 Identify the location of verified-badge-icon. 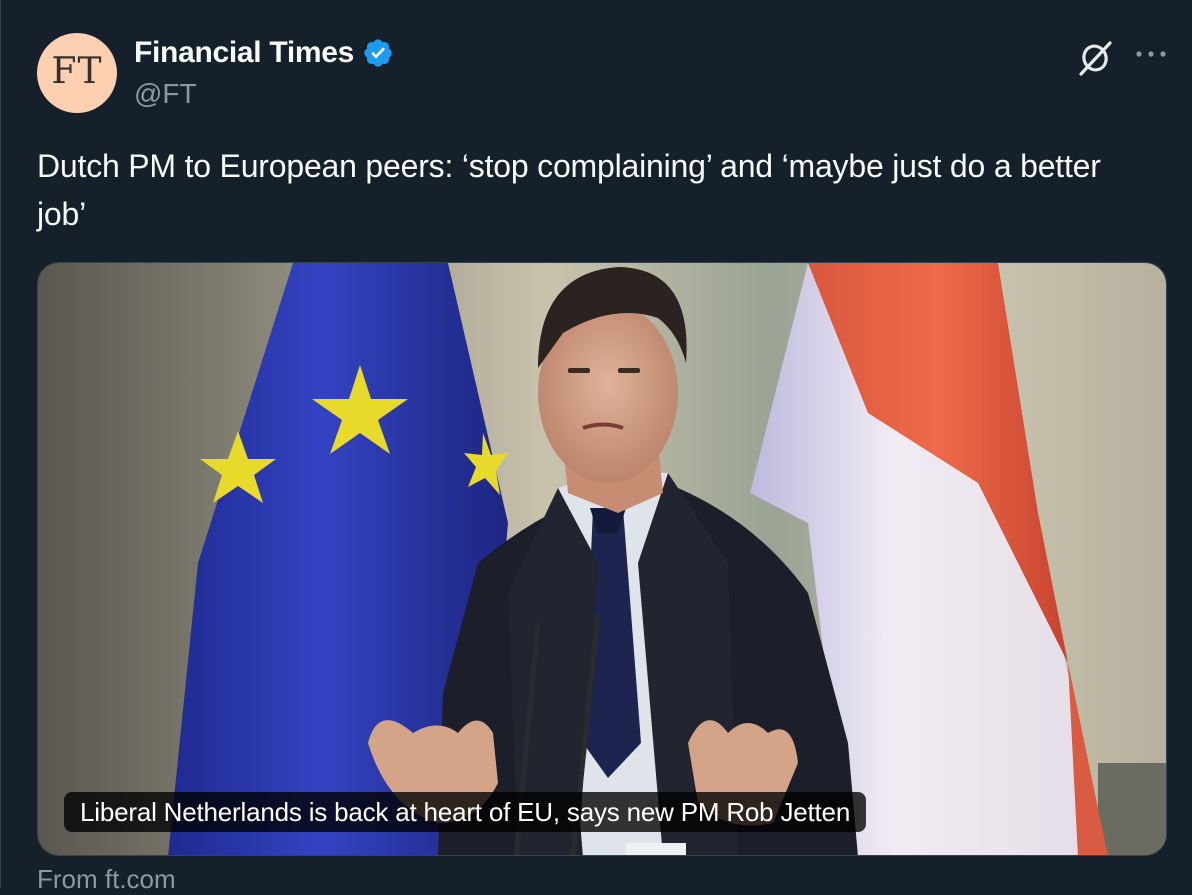
(378, 53).